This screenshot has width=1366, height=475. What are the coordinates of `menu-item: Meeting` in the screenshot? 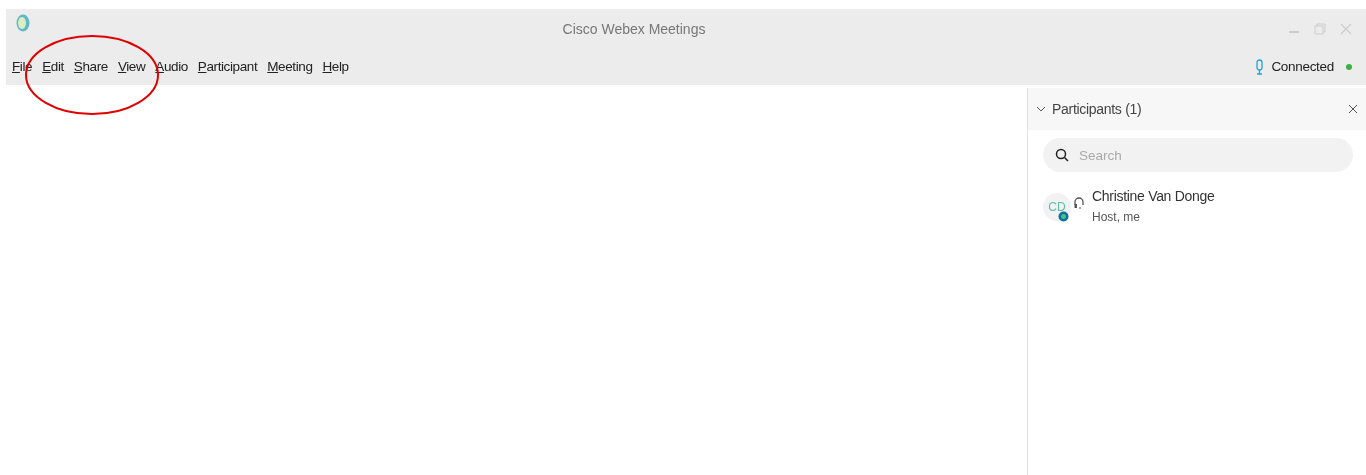 It's located at (290, 66).